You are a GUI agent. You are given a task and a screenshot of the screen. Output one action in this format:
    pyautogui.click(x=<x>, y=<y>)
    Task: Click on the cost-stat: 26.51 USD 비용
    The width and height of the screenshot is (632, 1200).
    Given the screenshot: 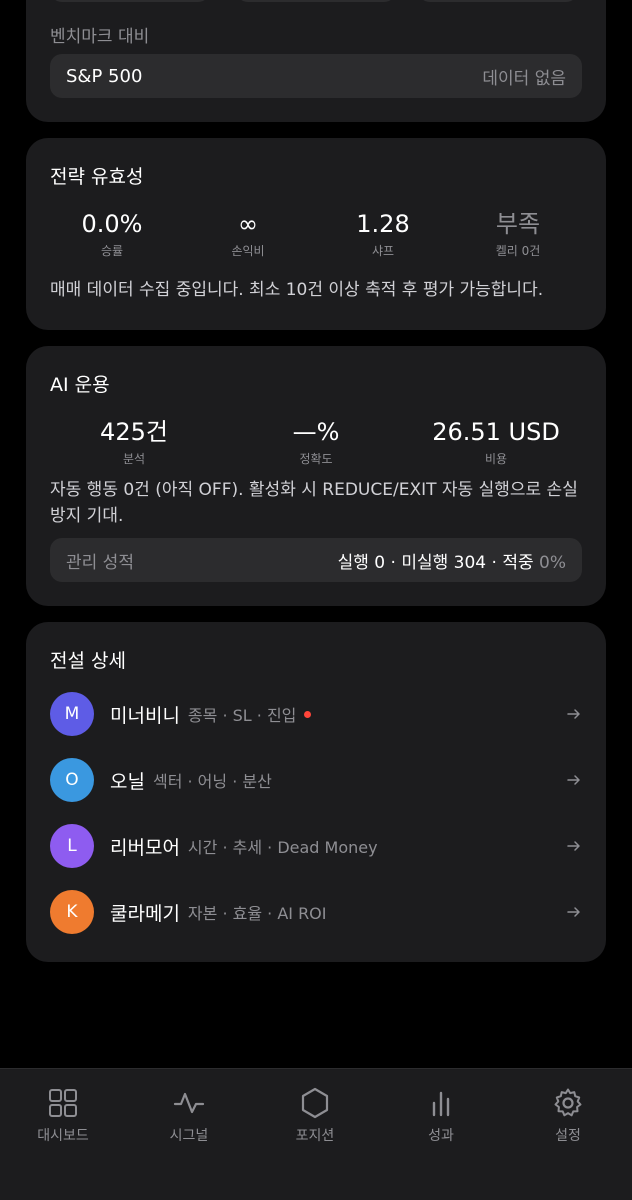 What is the action you would take?
    pyautogui.click(x=496, y=441)
    